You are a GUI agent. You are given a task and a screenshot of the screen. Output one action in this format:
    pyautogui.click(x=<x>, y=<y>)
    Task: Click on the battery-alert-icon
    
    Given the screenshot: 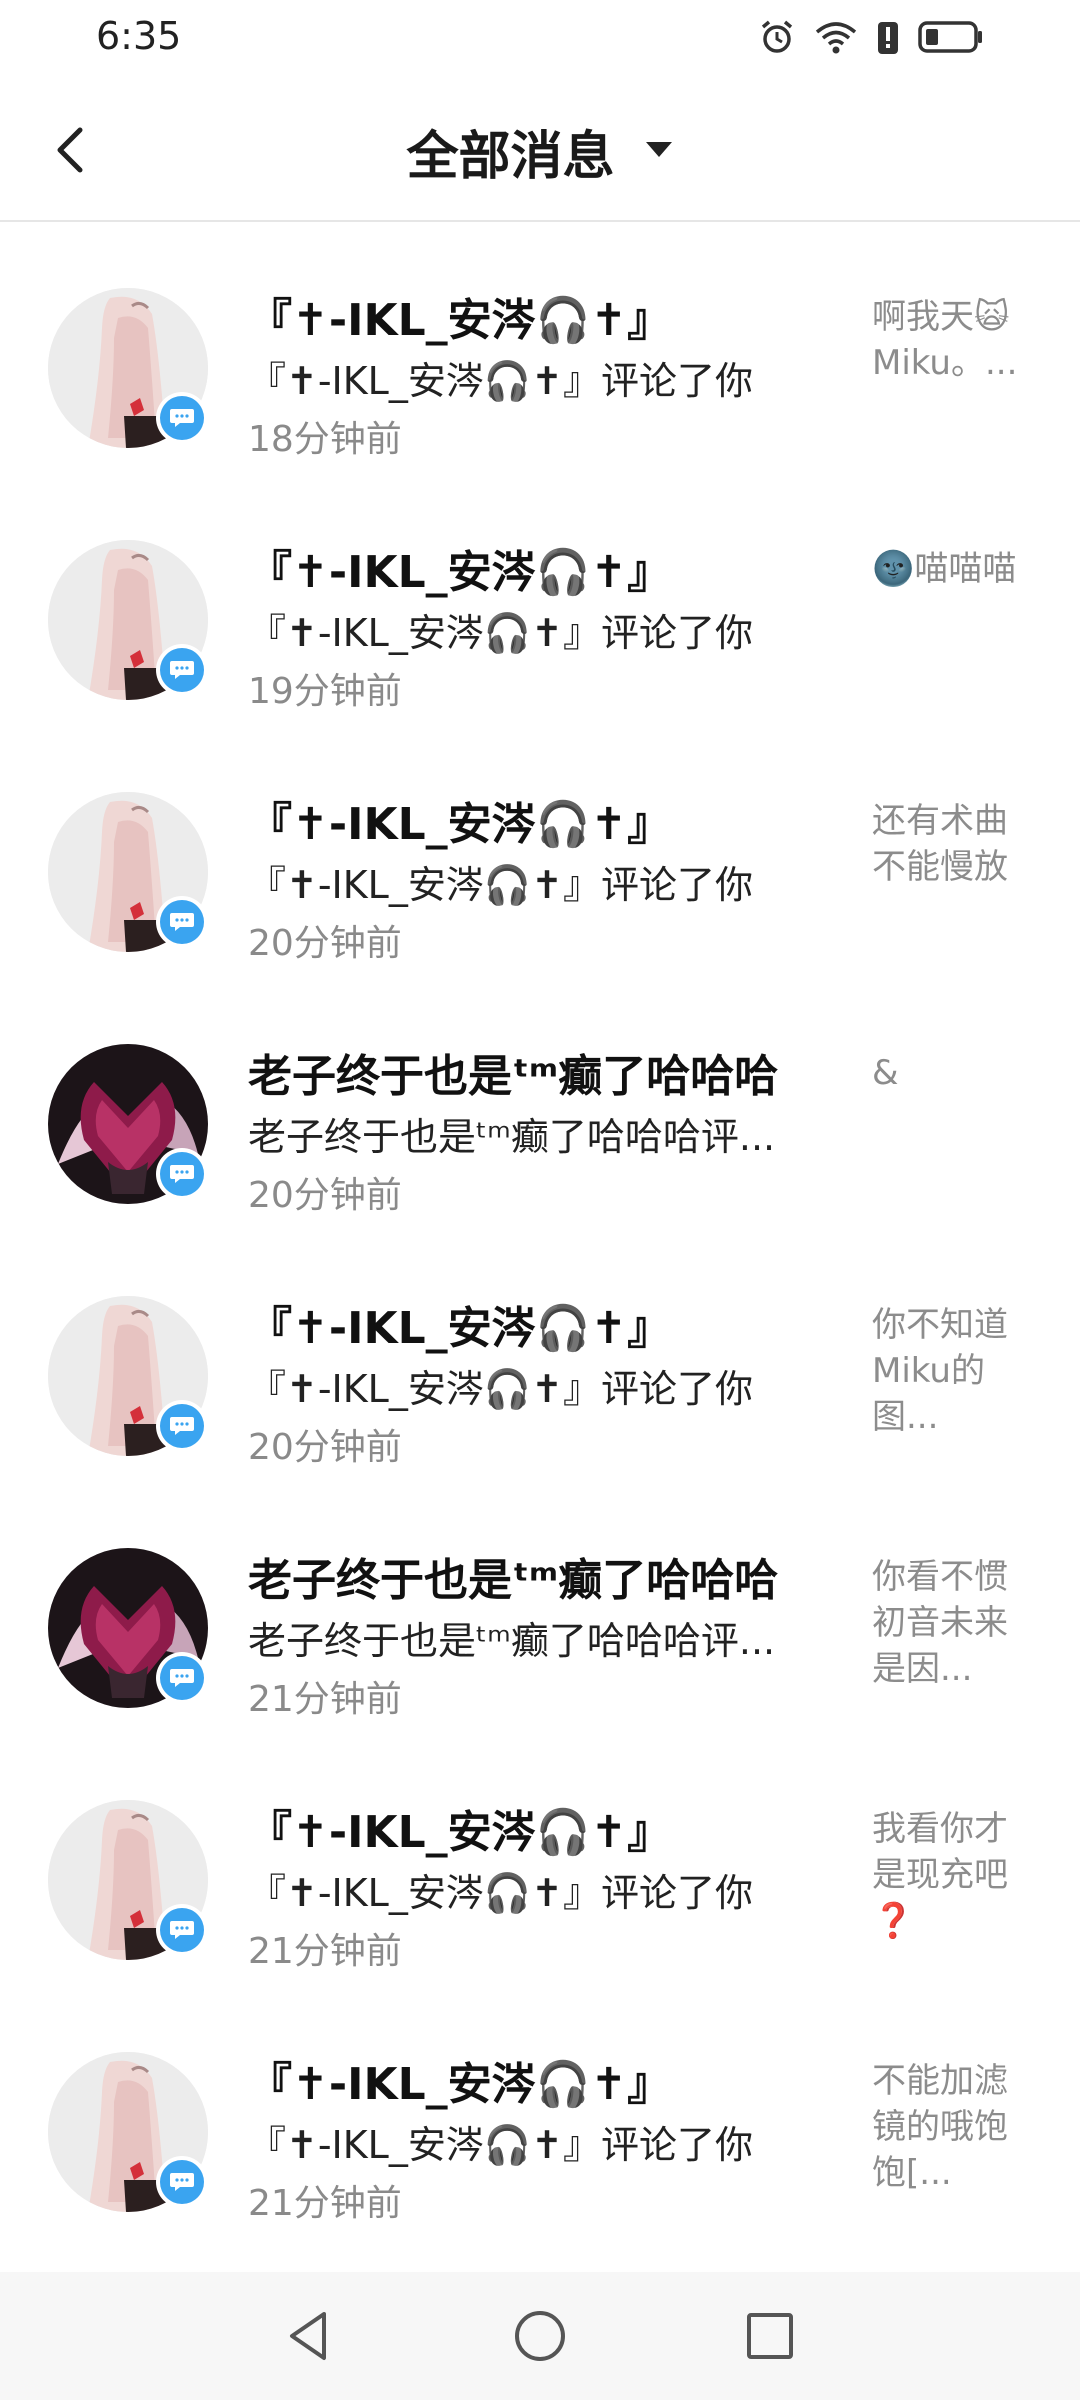 What is the action you would take?
    pyautogui.click(x=888, y=38)
    